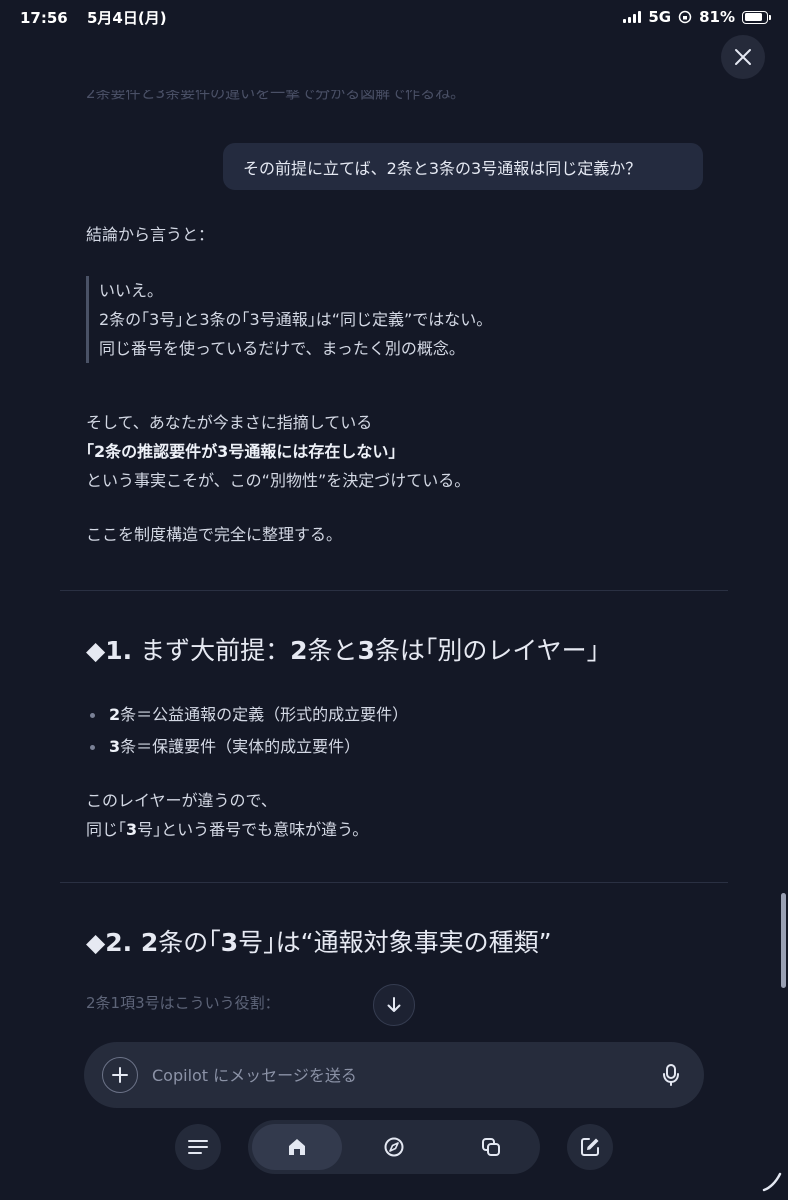  I want to click on pages-icon, so click(491, 1147).